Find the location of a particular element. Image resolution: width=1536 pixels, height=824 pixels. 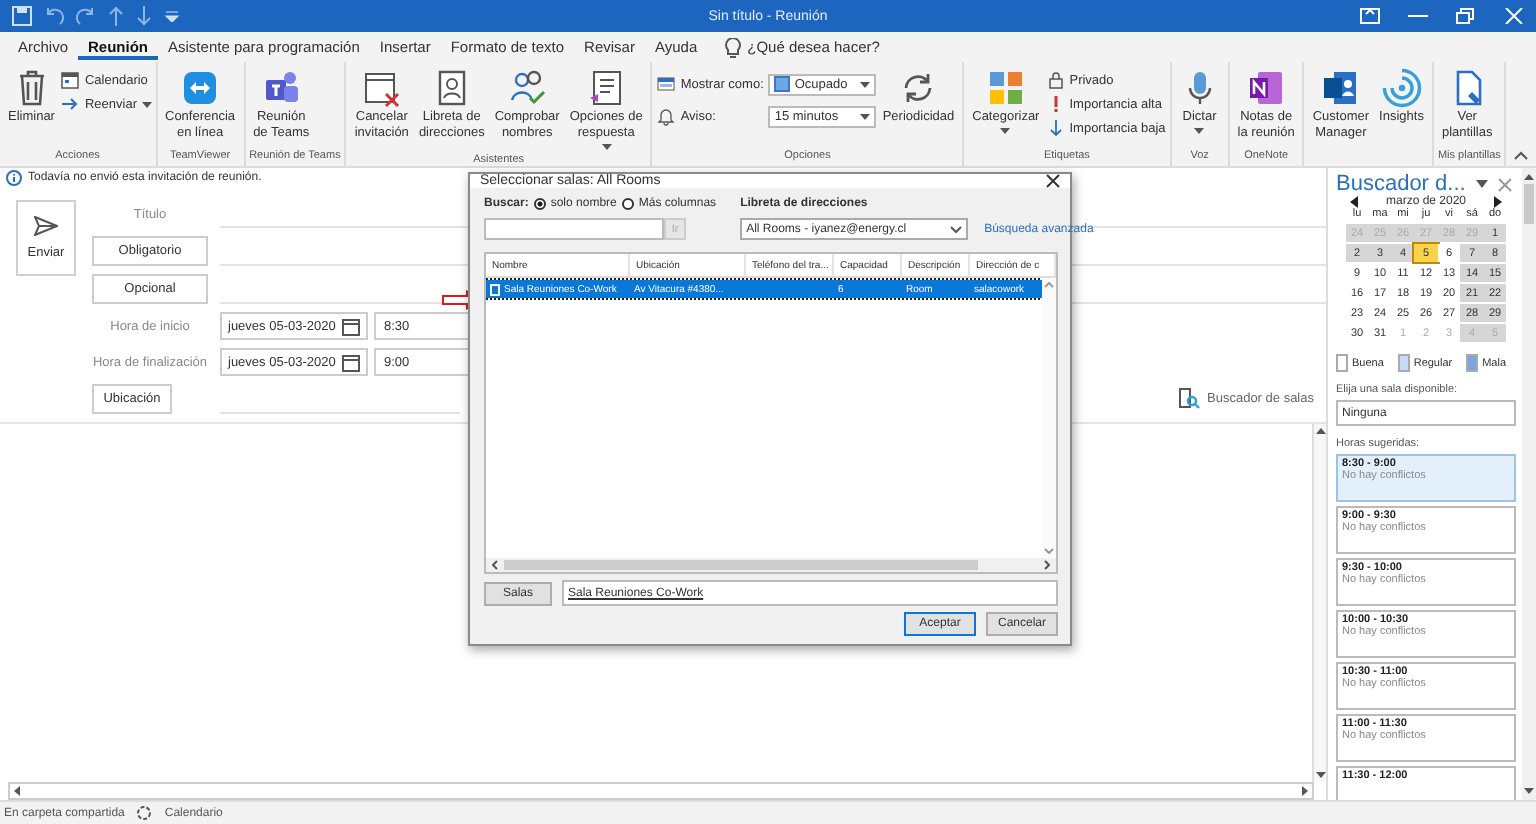

info-icon is located at coordinates (14, 178).